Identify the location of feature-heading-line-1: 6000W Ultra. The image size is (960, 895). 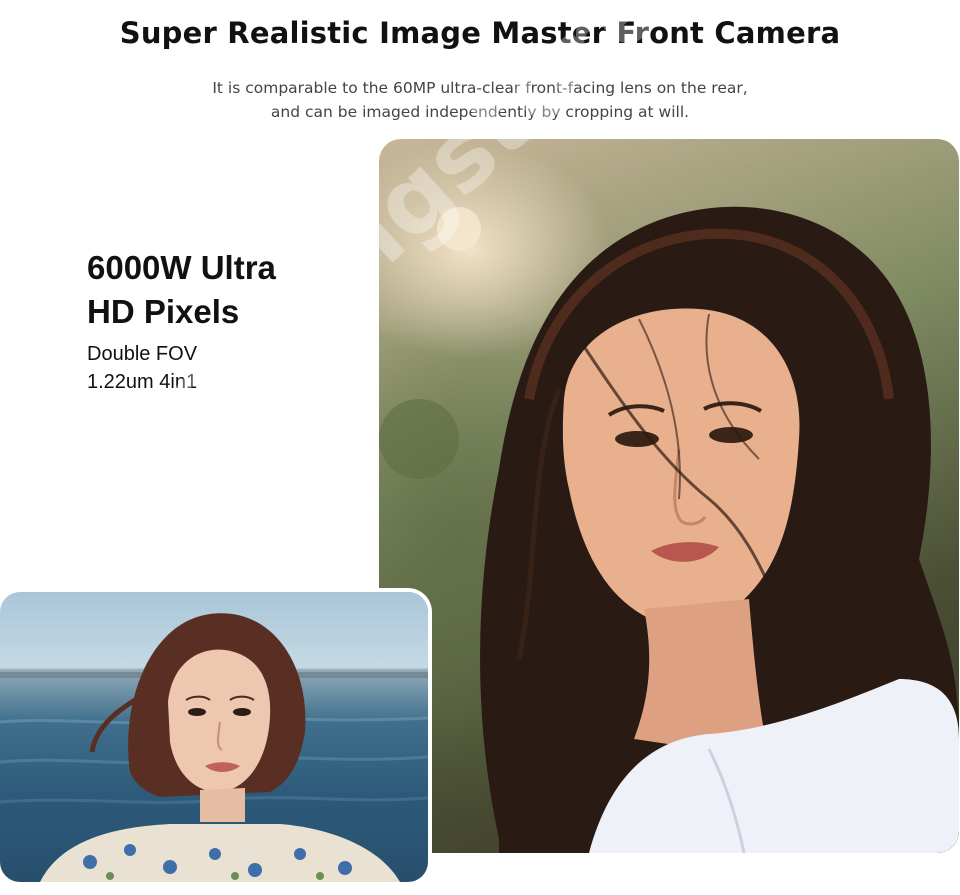
(181, 267).